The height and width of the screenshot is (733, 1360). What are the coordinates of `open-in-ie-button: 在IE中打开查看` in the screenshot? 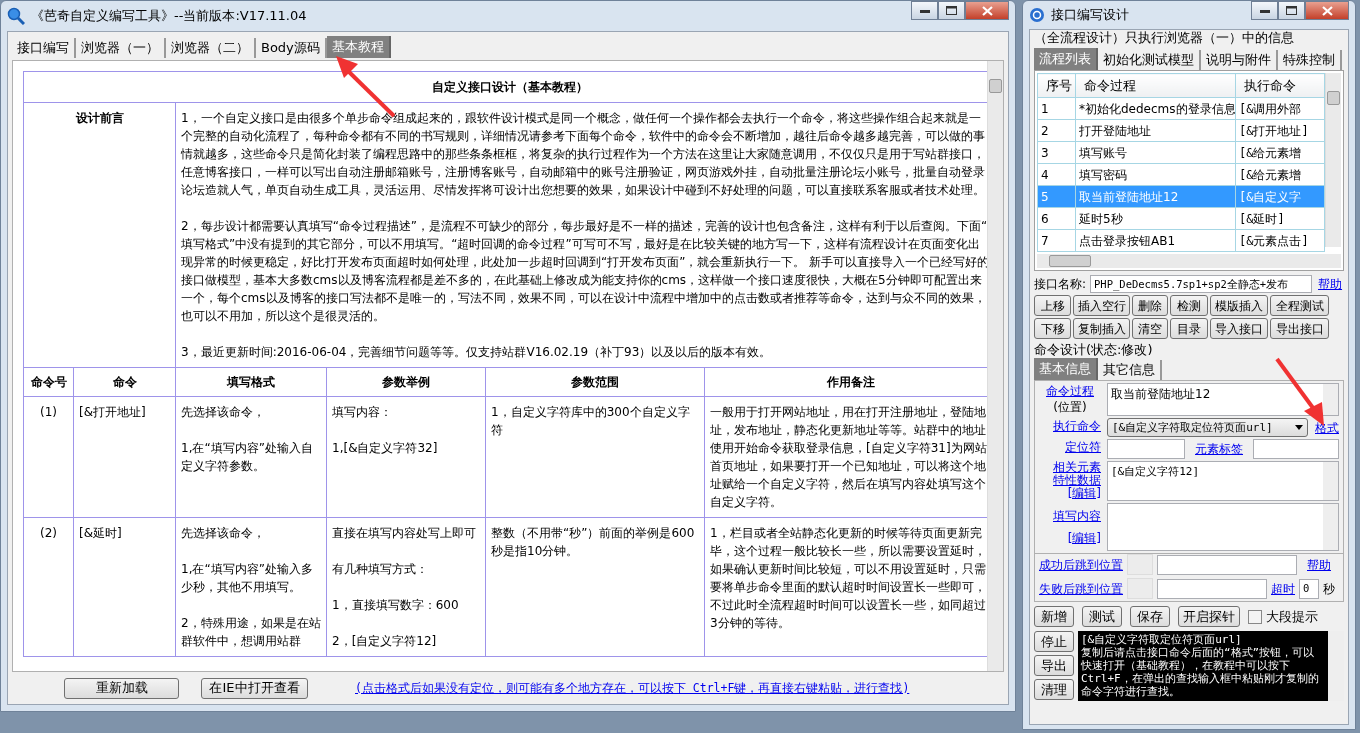 It's located at (254, 688).